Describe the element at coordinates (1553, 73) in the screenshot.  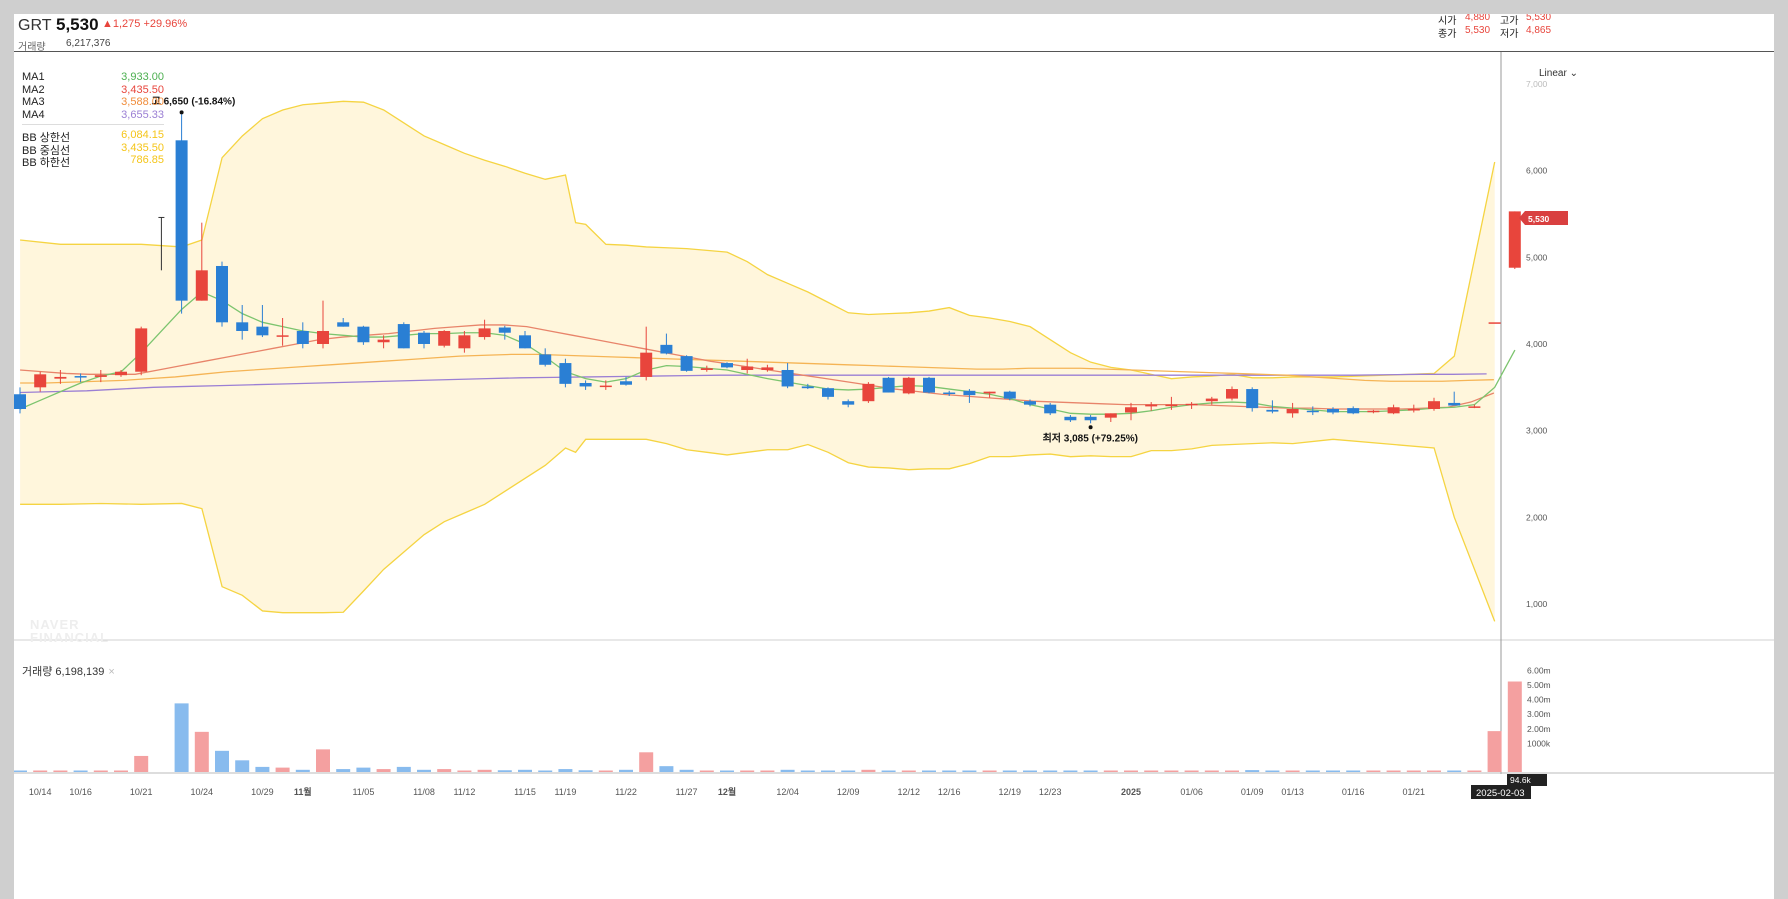
I see `scale-mode-label: Linear` at that location.